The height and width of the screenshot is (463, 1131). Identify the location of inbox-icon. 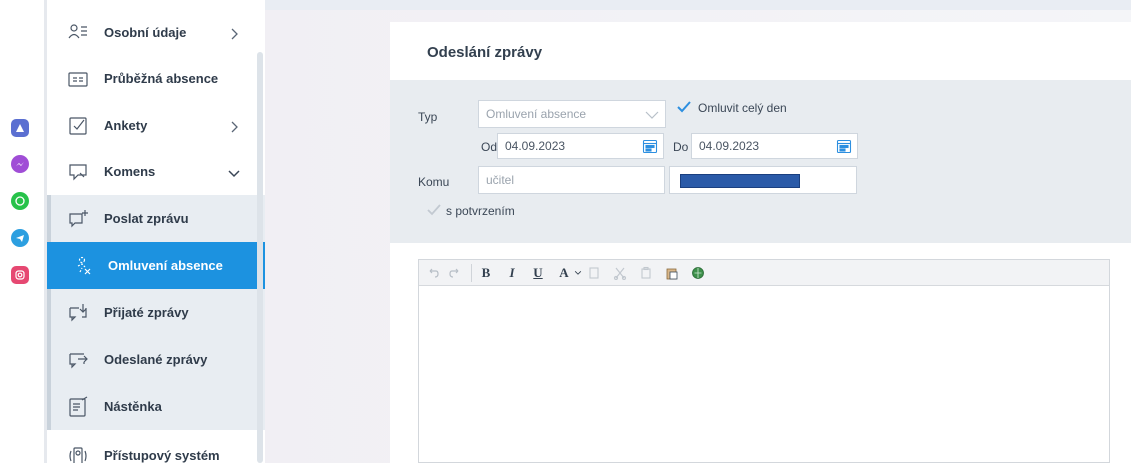
(78, 313).